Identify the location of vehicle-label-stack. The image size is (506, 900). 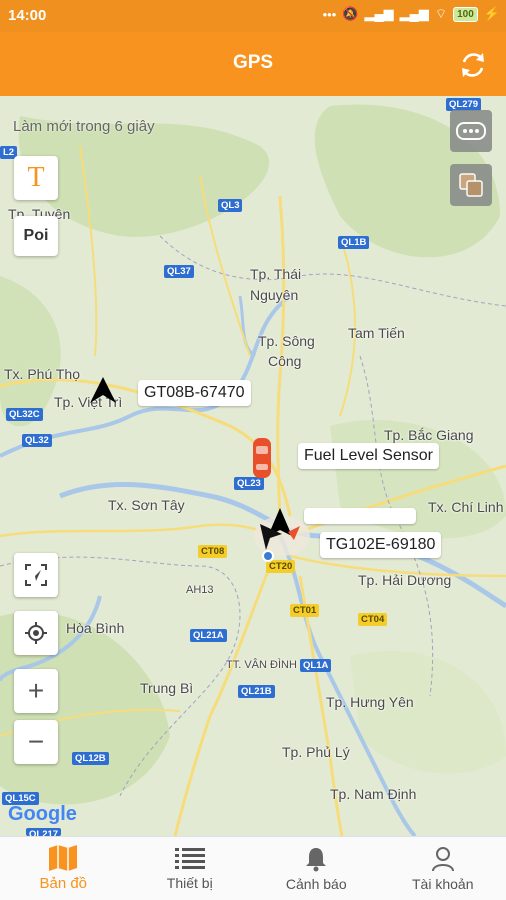
(360, 516).